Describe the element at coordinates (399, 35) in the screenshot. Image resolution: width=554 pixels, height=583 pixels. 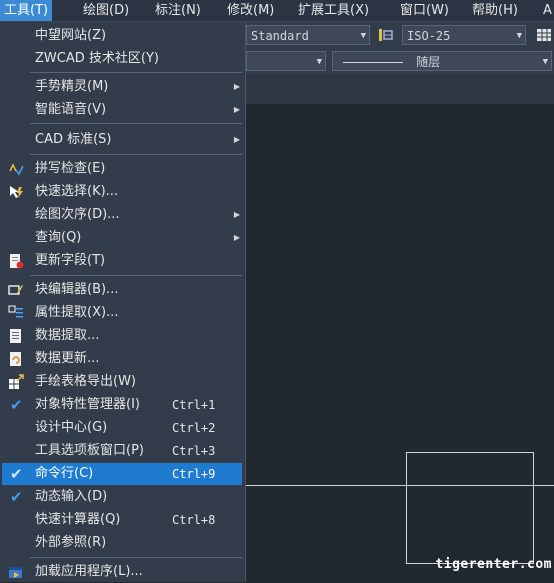
I see `styles-toolbar: Standard ▼ ISO-25 ▼` at that location.